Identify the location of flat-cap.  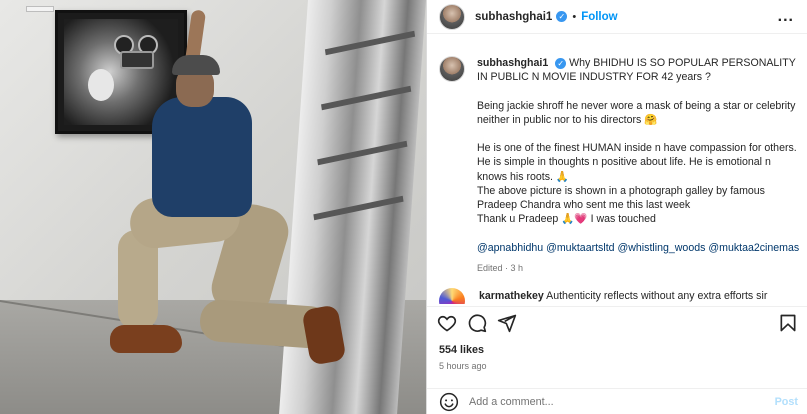
(196, 65).